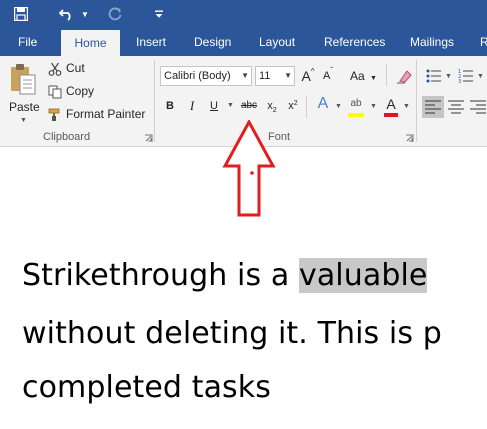 This screenshot has width=487, height=429. I want to click on grow-font-label: A, so click(306, 76).